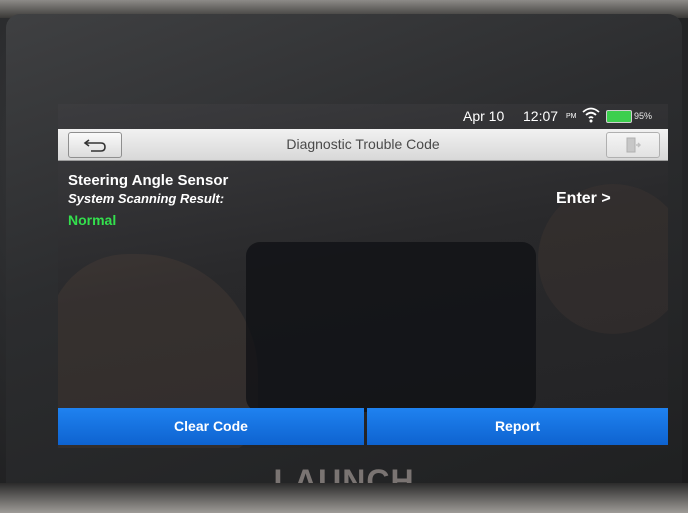  Describe the element at coordinates (541, 116) in the screenshot. I see `status-time: 12:07` at that location.